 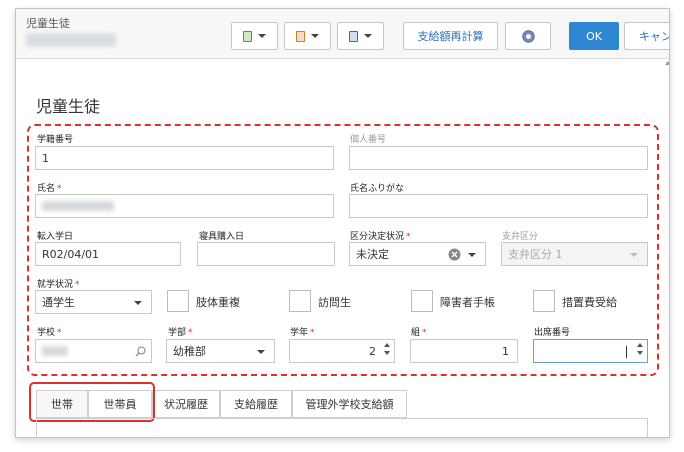 I want to click on bedding-date-label: 寝具購入日, so click(x=222, y=237).